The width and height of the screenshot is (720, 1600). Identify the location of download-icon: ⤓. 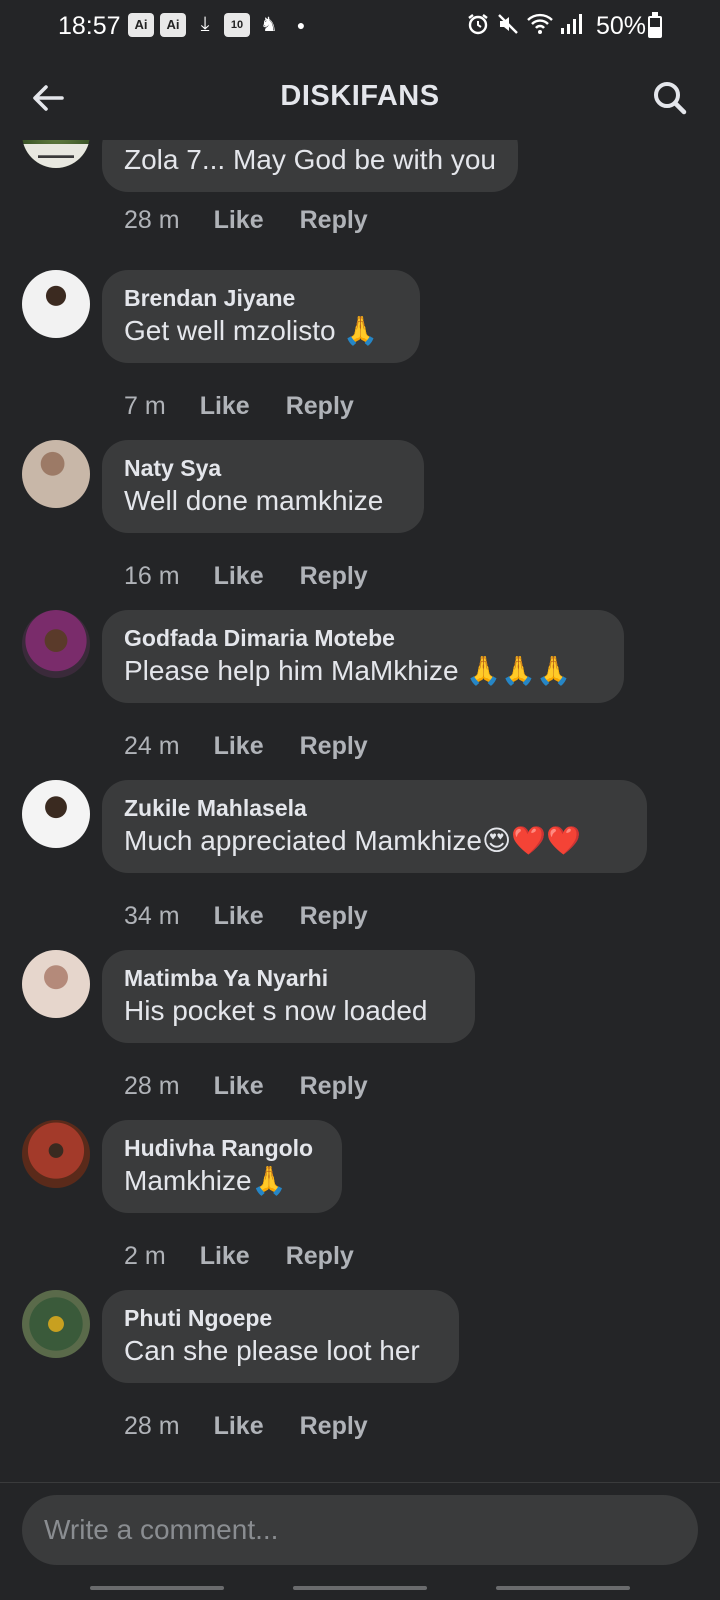
(205, 24).